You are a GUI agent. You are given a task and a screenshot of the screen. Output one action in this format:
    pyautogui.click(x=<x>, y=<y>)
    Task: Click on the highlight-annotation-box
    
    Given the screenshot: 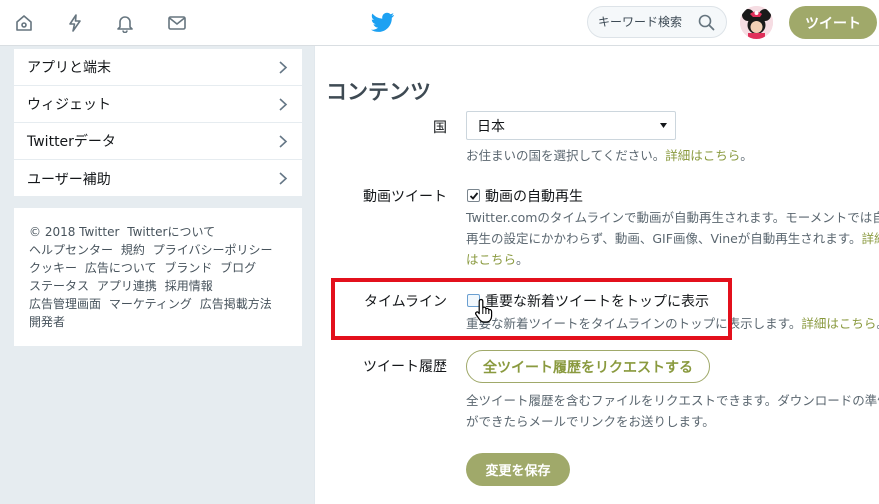 What is the action you would take?
    pyautogui.click(x=531, y=309)
    